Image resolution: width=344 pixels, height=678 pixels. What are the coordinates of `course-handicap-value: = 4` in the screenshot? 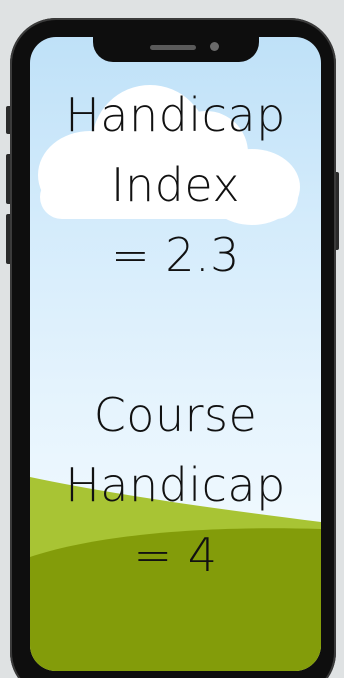 It's located at (175, 555).